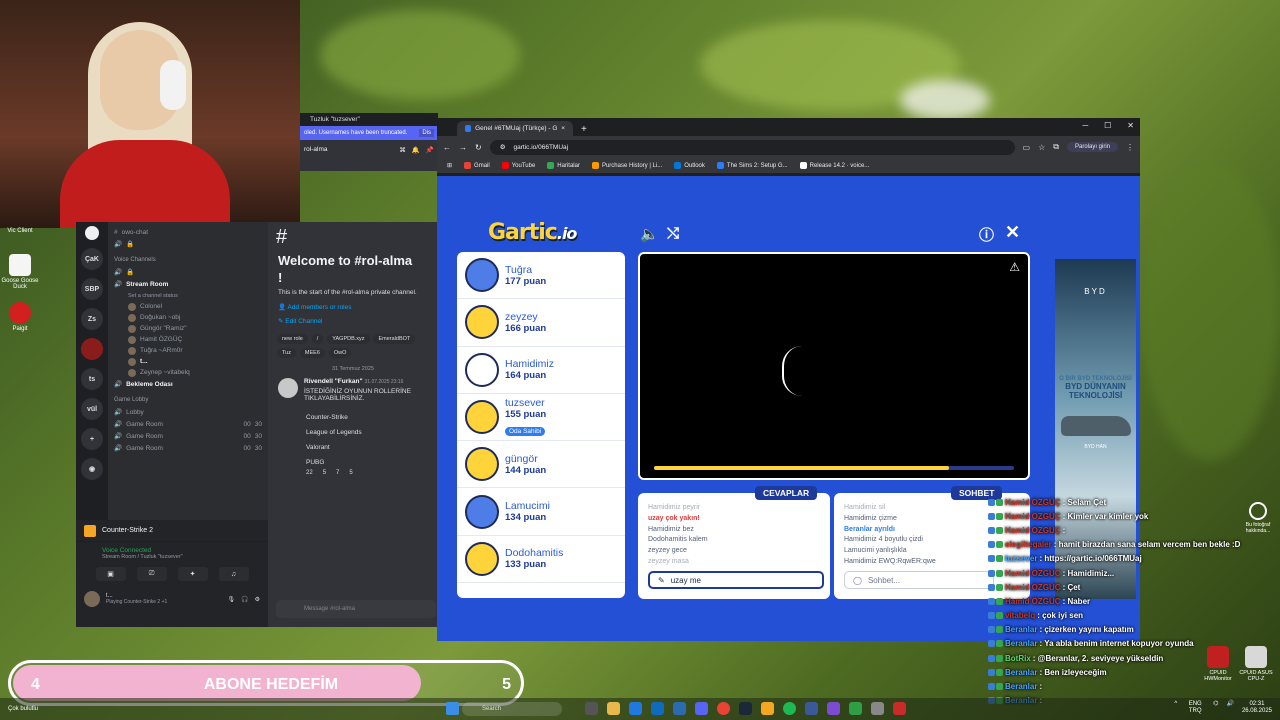 The height and width of the screenshot is (720, 1280). Describe the element at coordinates (1130, 147) in the screenshot. I see `menu-icon: ⋮` at that location.